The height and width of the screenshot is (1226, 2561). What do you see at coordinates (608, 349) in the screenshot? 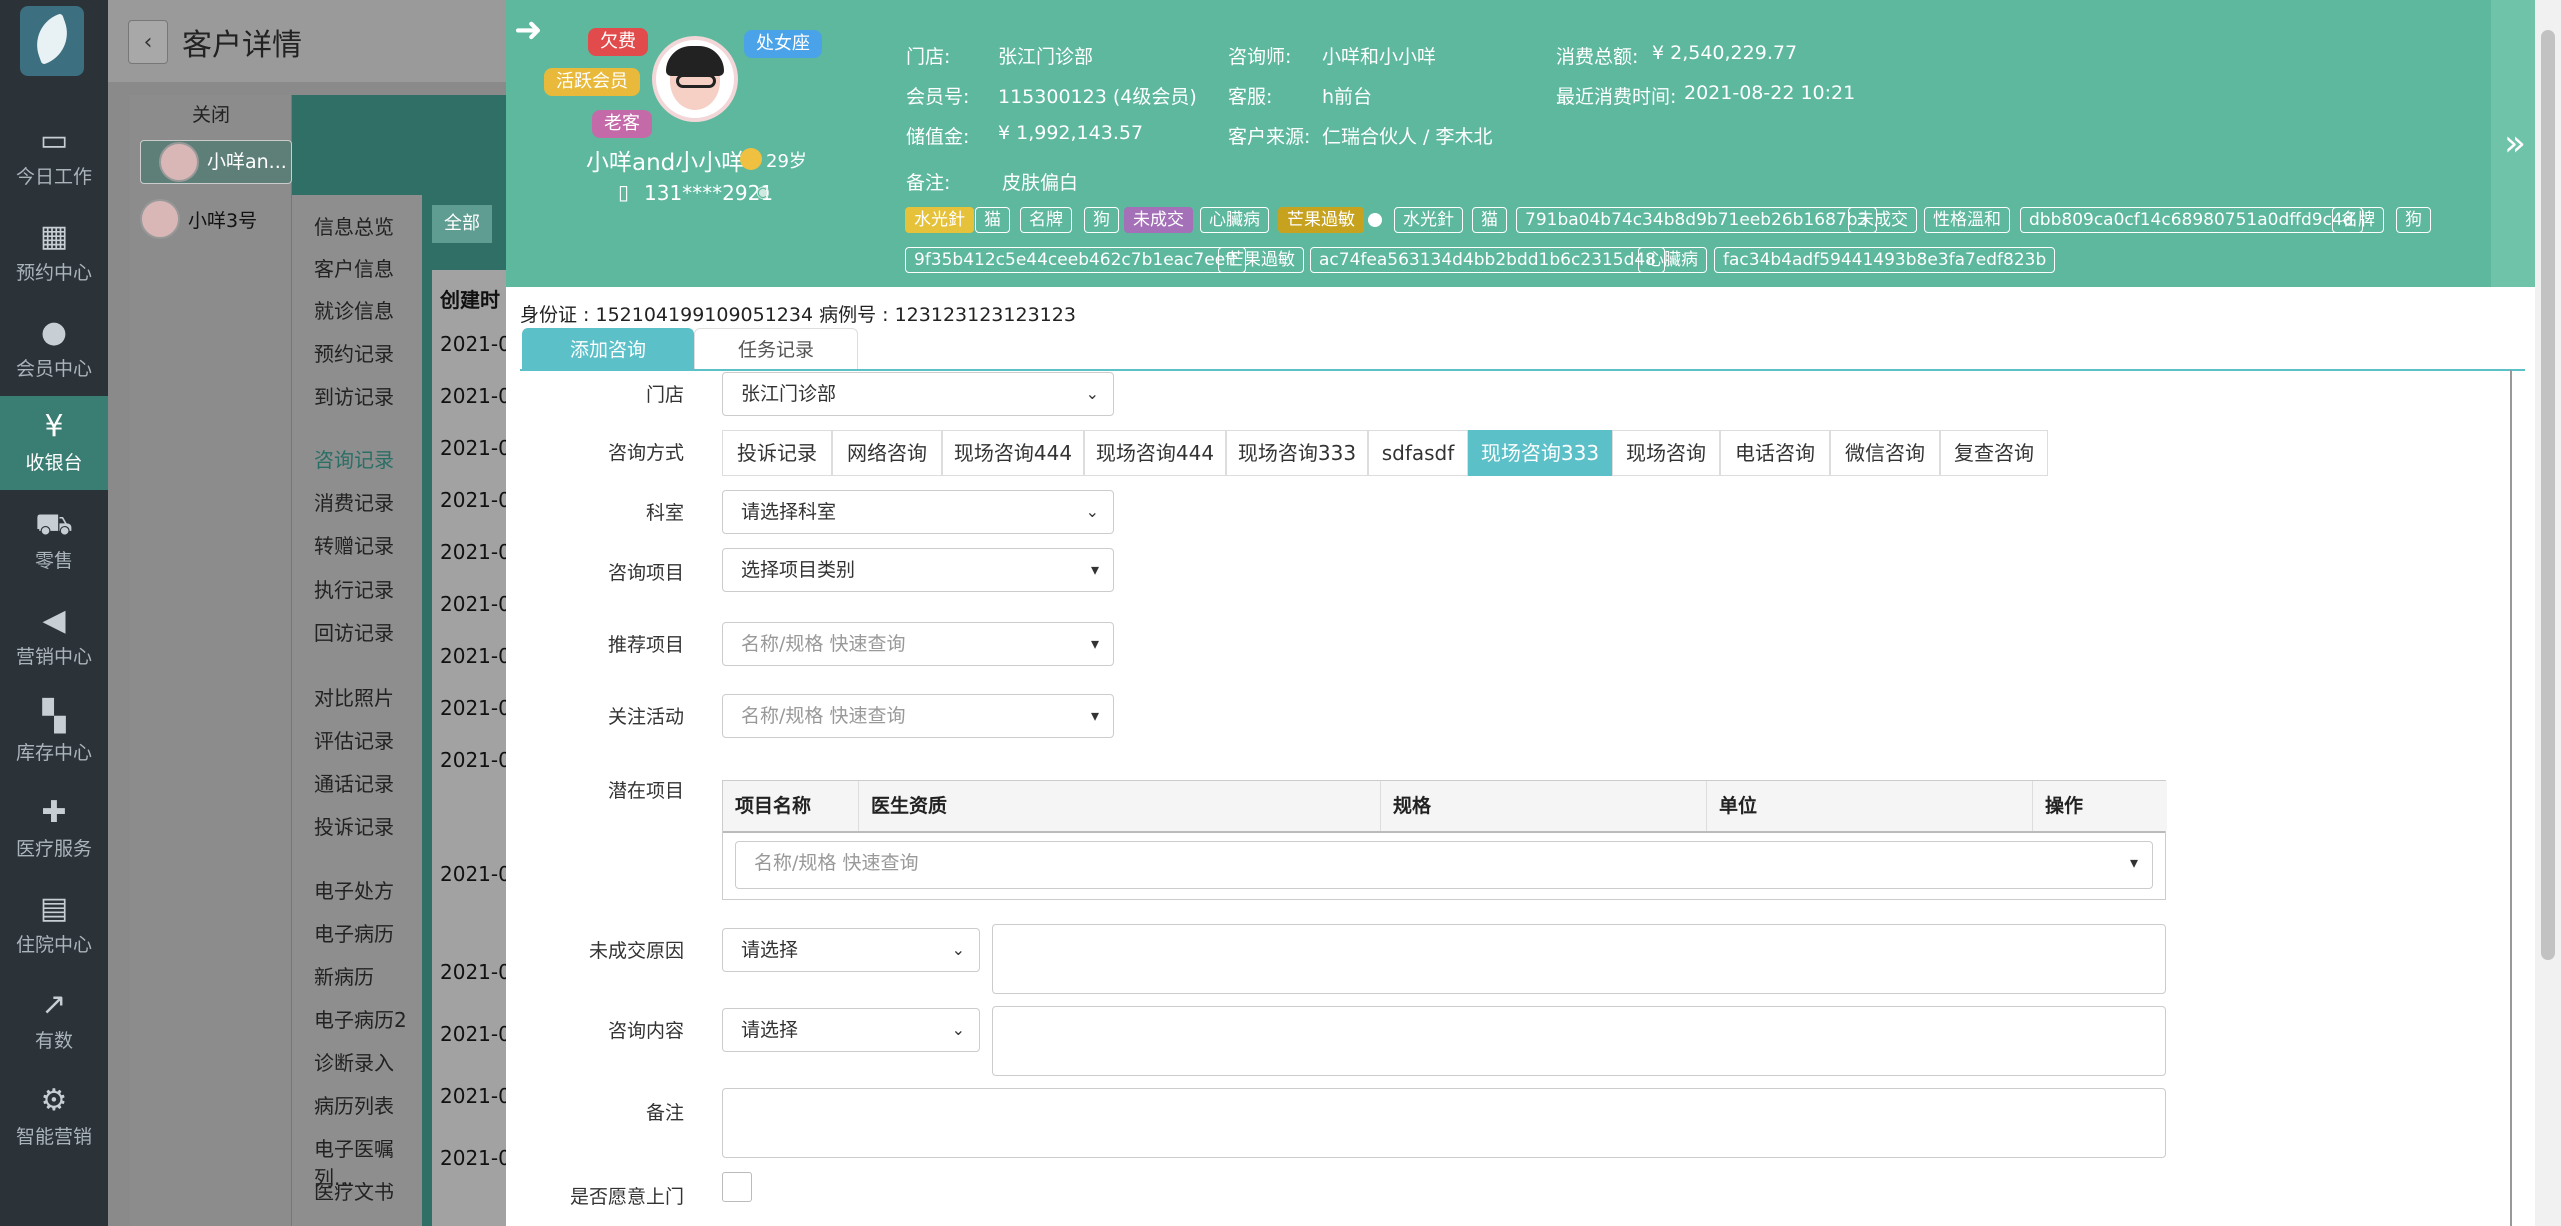
I see `tab-add-consult: 添加咨询` at bounding box center [608, 349].